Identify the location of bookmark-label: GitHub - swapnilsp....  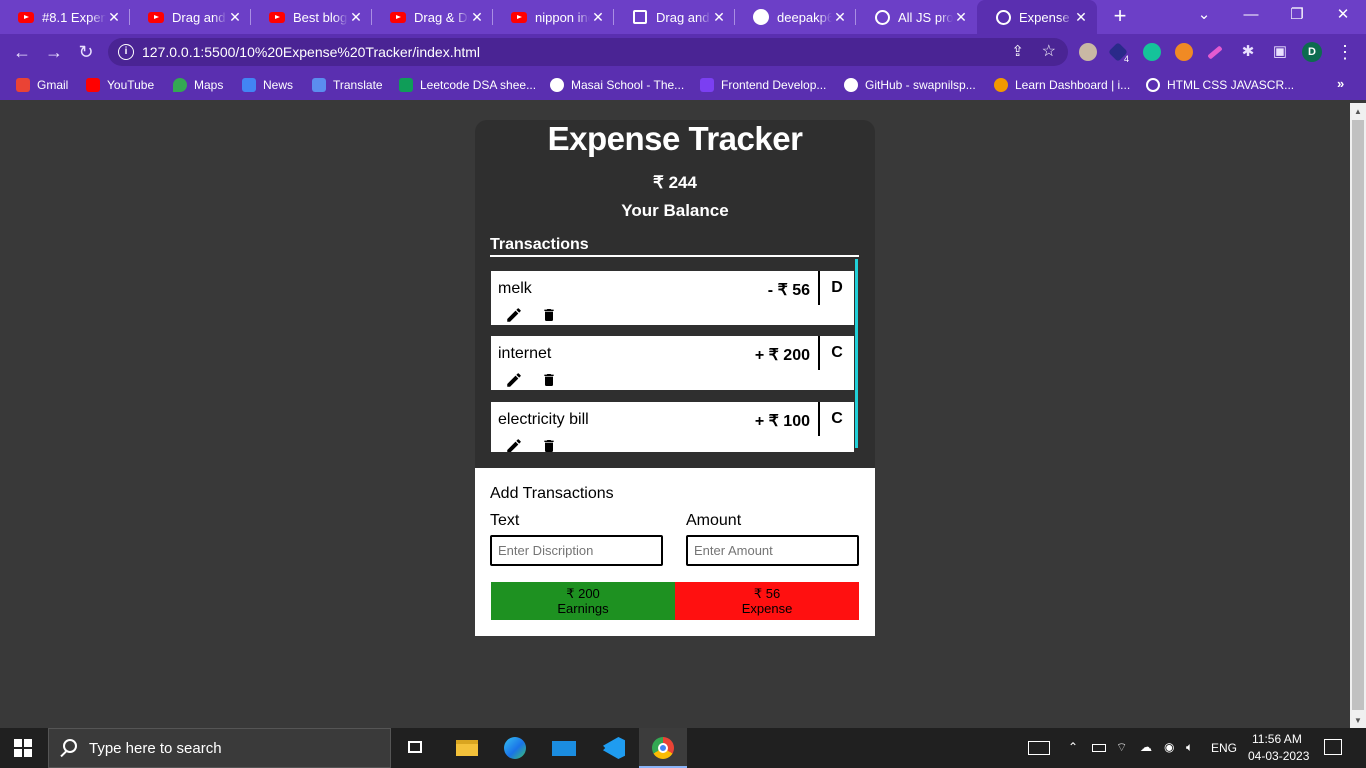
(920, 85).